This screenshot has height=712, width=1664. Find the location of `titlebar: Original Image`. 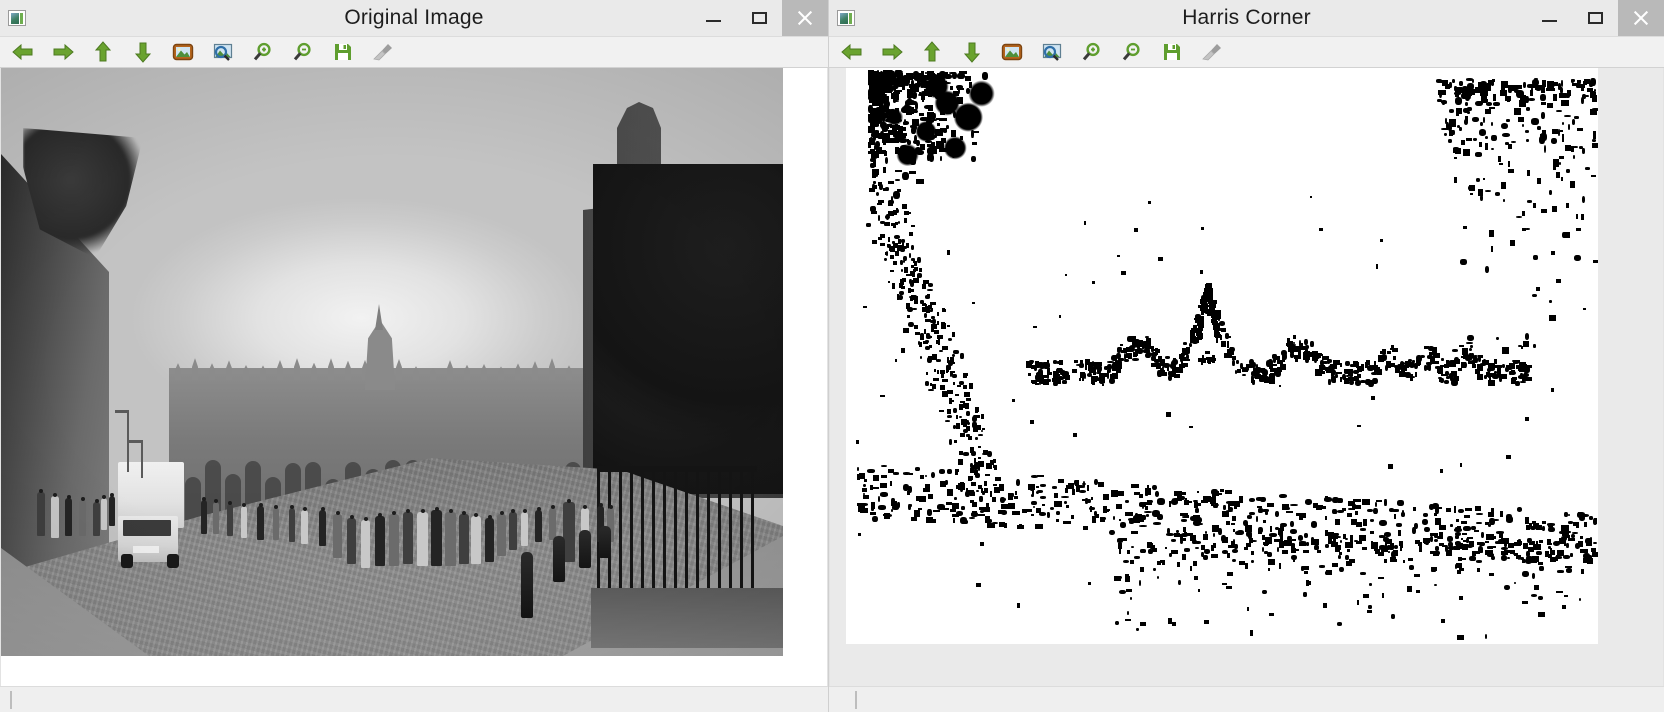

titlebar: Original Image is located at coordinates (414, 18).